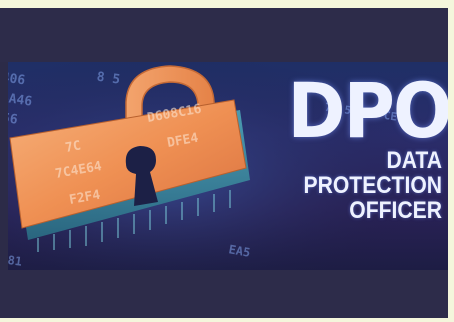 This screenshot has width=454, height=322. Describe the element at coordinates (17, 79) in the screenshot. I see `svg-text: 406` at that location.